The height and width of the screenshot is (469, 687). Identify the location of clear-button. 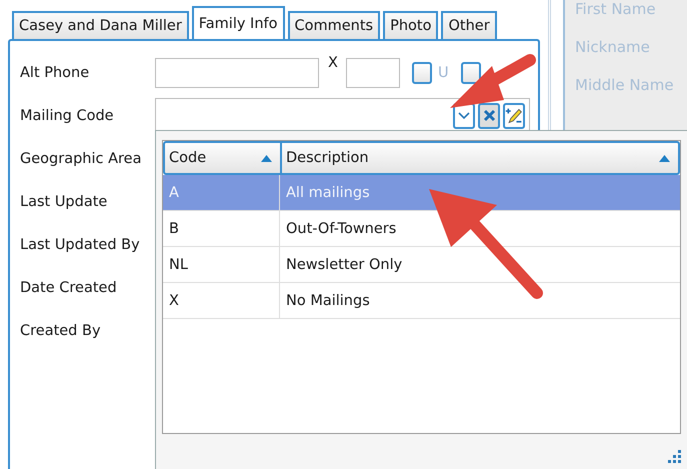
(489, 115).